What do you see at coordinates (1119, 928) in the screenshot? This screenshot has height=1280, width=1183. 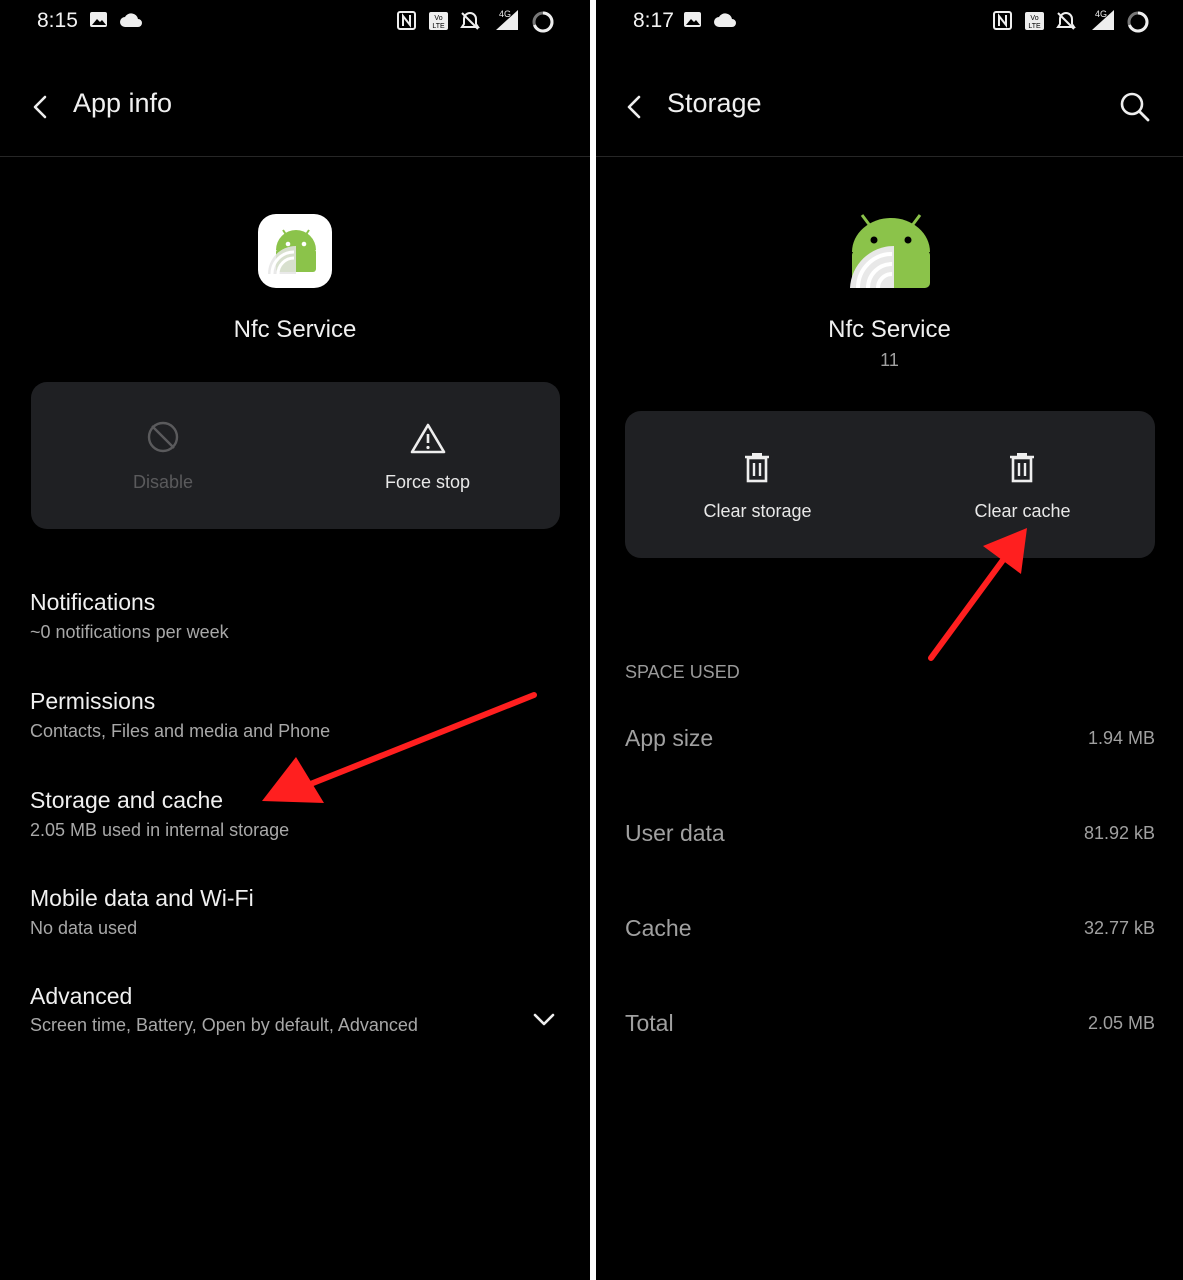 I see `space-row-value: 32.77 kB` at bounding box center [1119, 928].